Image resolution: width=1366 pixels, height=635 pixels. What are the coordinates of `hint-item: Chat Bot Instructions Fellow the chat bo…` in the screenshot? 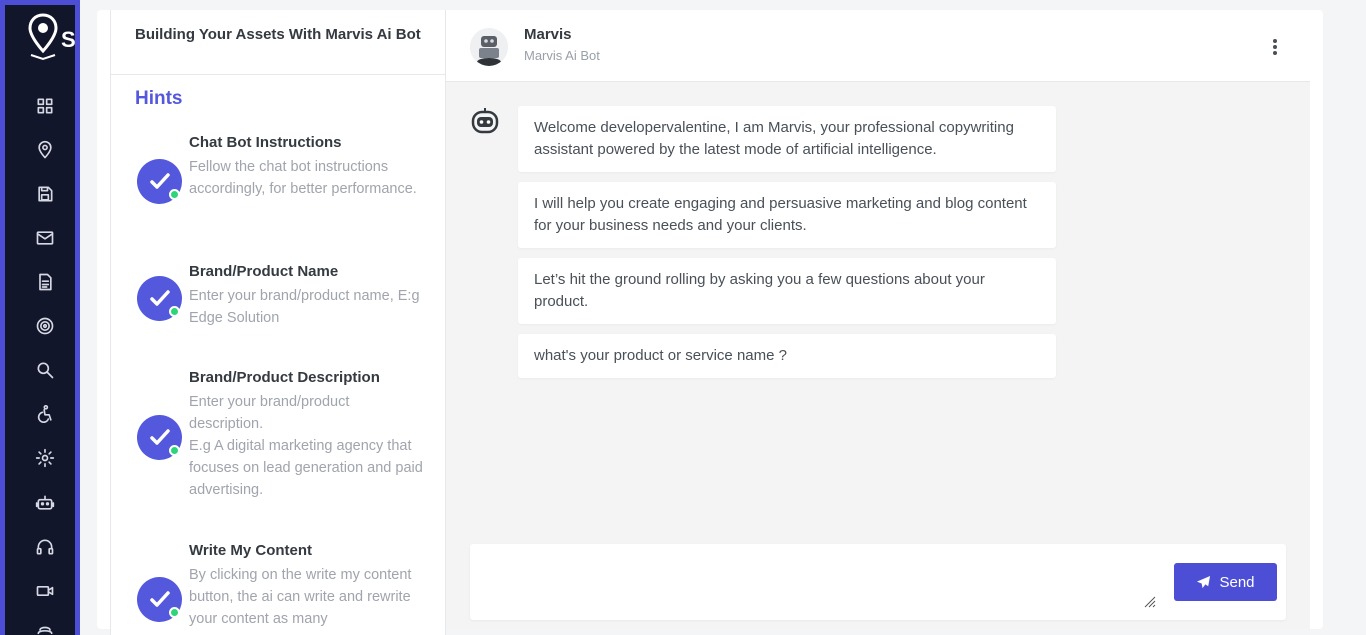 It's located at (285, 184).